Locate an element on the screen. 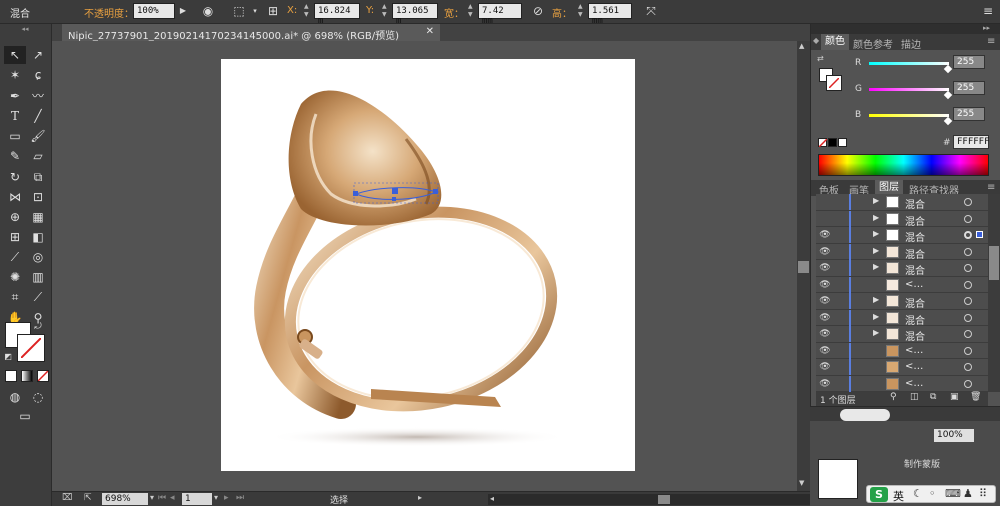  delete-layer-icon: 🗑 is located at coordinates (975, 397).